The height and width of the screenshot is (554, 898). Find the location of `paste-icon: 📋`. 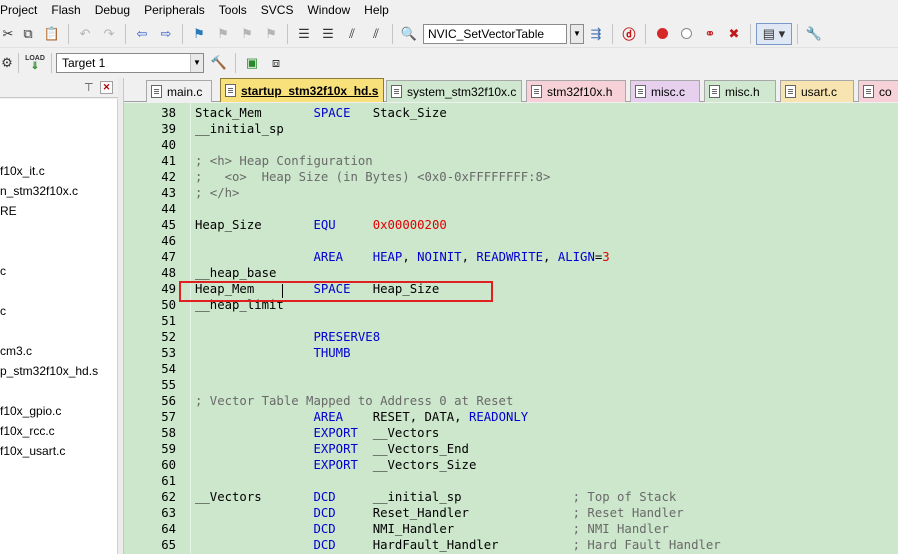

paste-icon: 📋 is located at coordinates (52, 34).